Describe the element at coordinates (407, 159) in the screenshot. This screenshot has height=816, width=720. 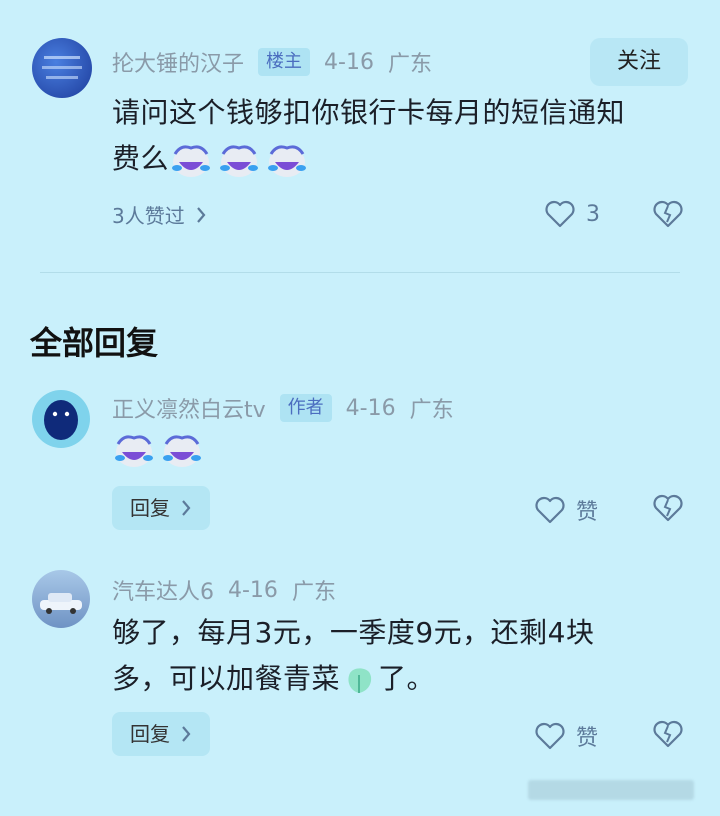
I see `comment-text-line-2: 费么` at that location.